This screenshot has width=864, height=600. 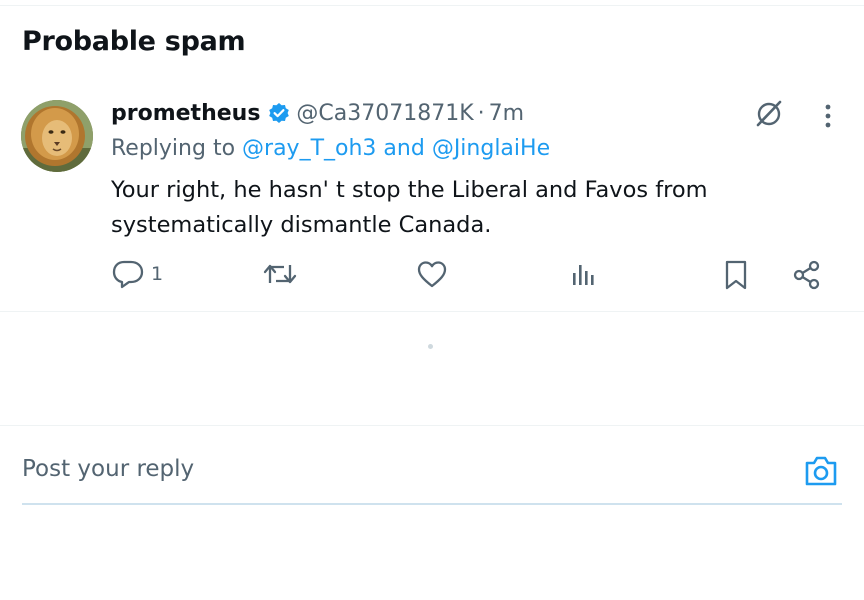 I want to click on views-icon, so click(x=583, y=275).